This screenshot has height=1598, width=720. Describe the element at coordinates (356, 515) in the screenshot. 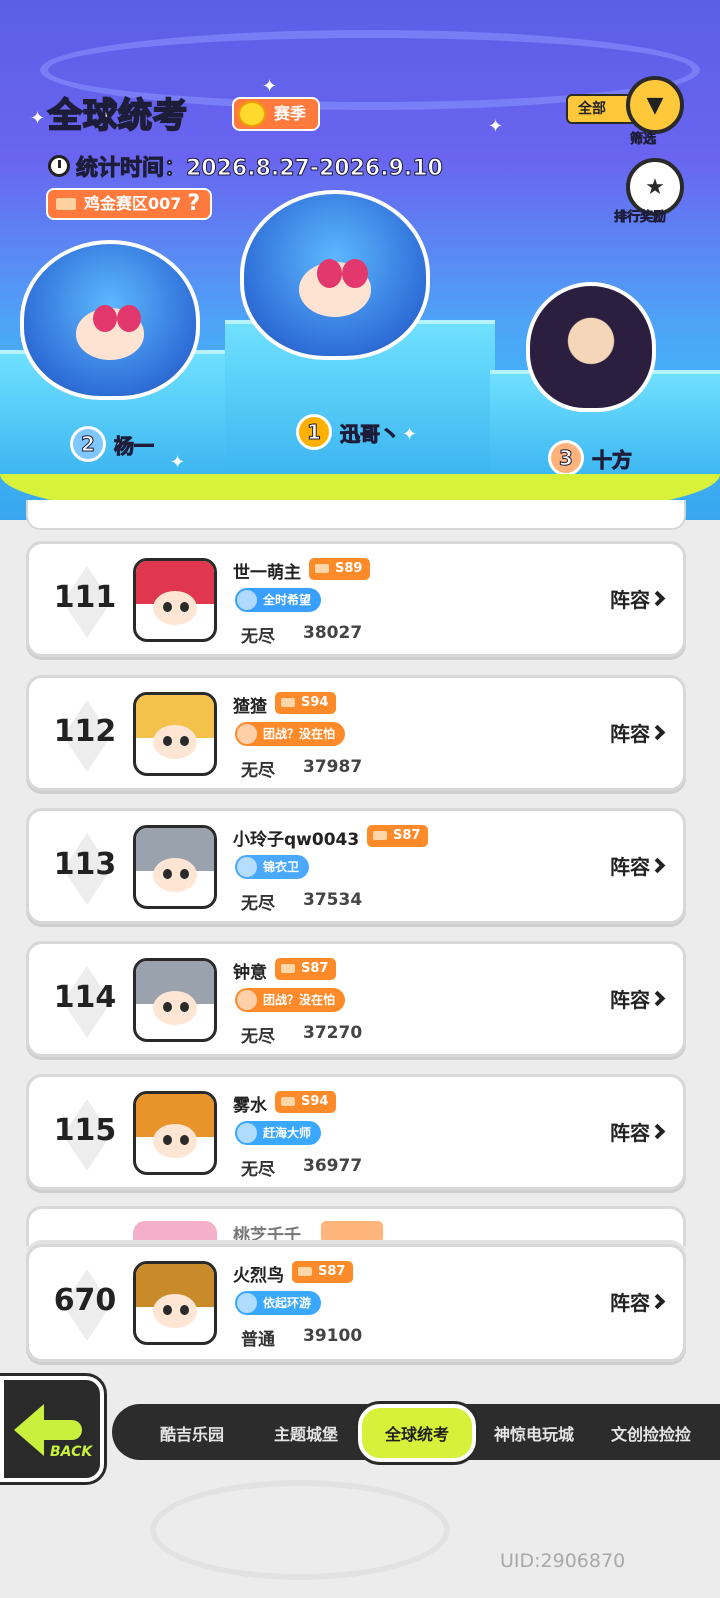

I see `list-item-partial` at that location.